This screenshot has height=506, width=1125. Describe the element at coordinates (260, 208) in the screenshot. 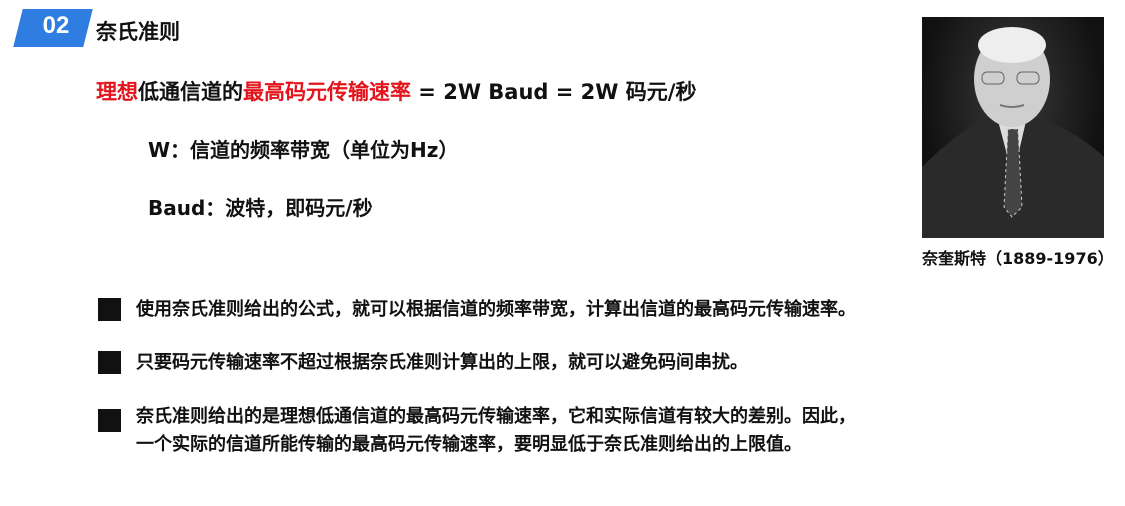

I see `definition-baud: Baud：波特，即码元/秒` at that location.